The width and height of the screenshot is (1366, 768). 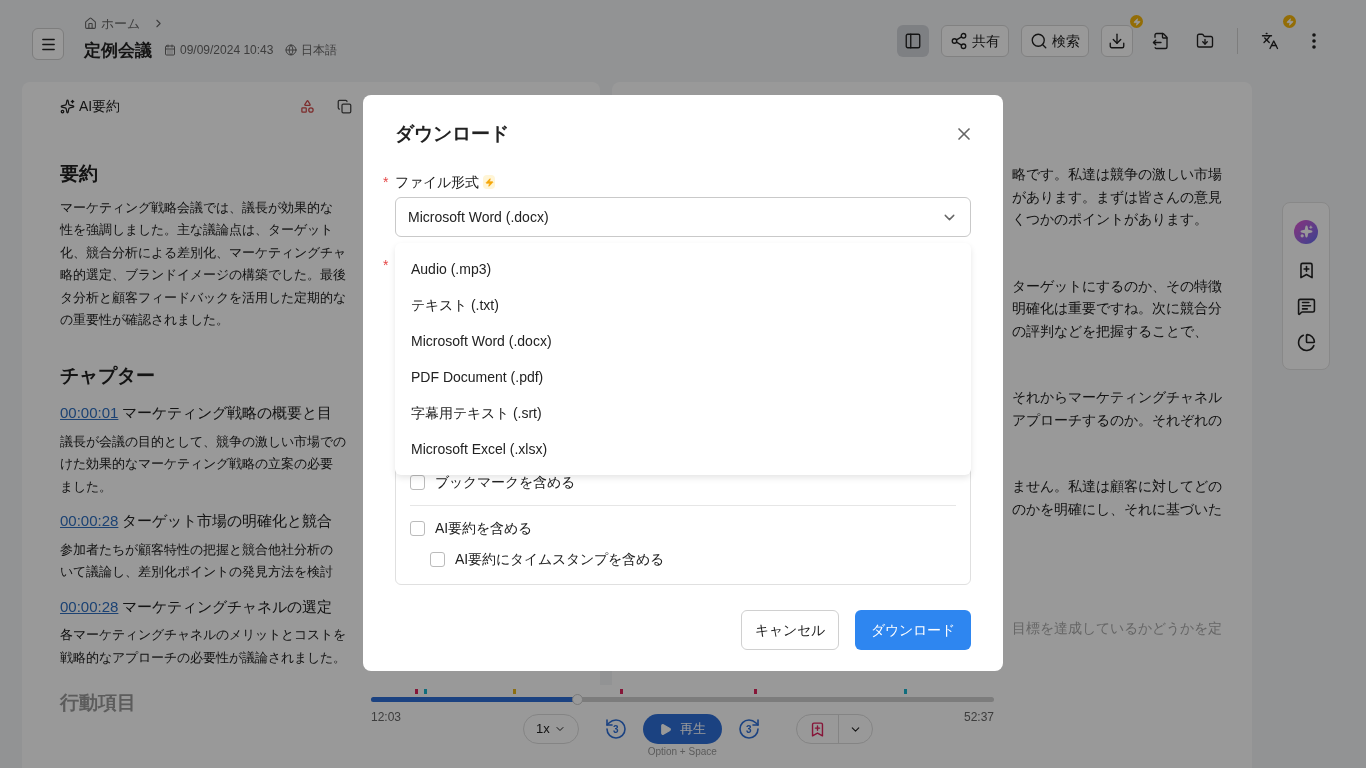 What do you see at coordinates (144, 320) in the screenshot?
I see `summary-text: の重要性が確認されました。` at bounding box center [144, 320].